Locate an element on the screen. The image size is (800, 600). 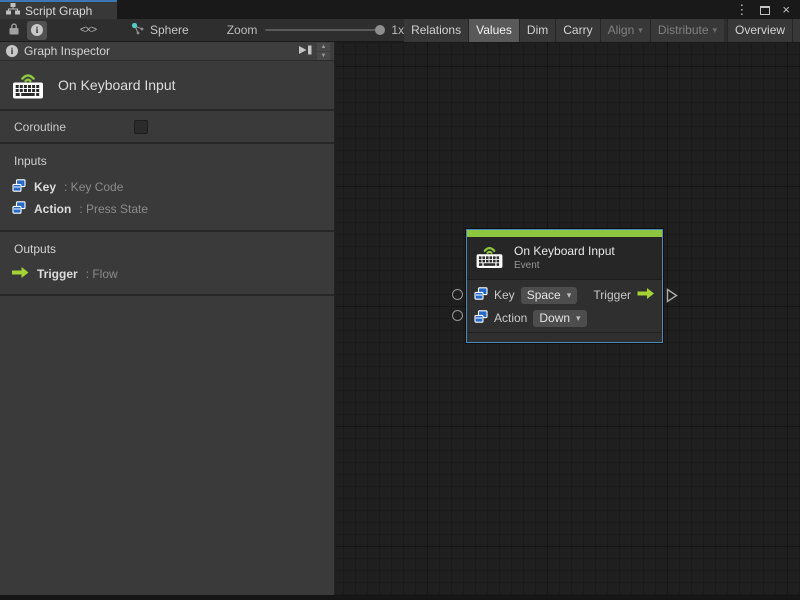
unit-title-block: On Keyboard Input is located at coordinates (167, 86).